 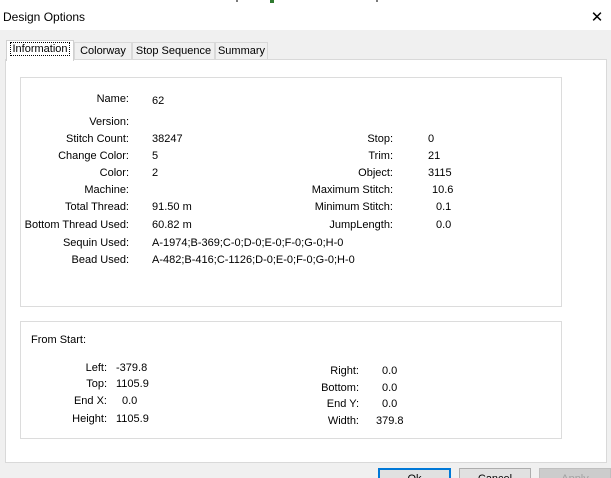 What do you see at coordinates (380, 156) in the screenshot?
I see `trim-label: Trim:` at bounding box center [380, 156].